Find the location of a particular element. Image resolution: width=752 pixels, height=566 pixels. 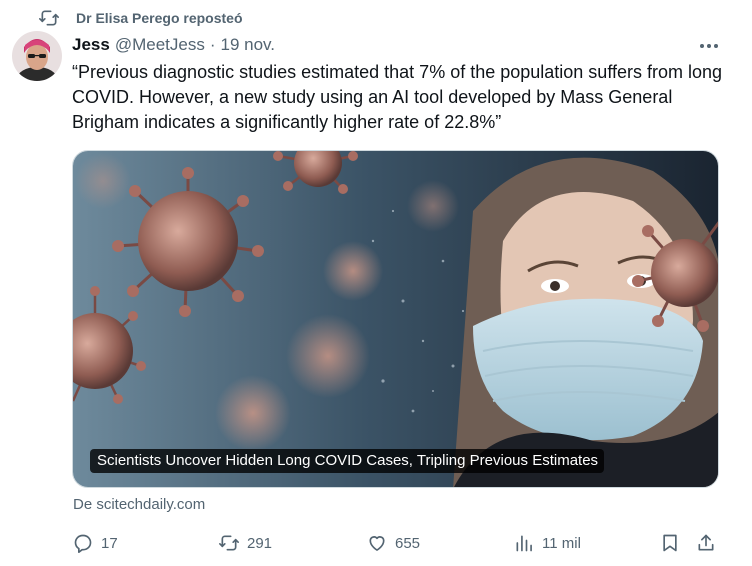

share-button is located at coordinates (709, 543).